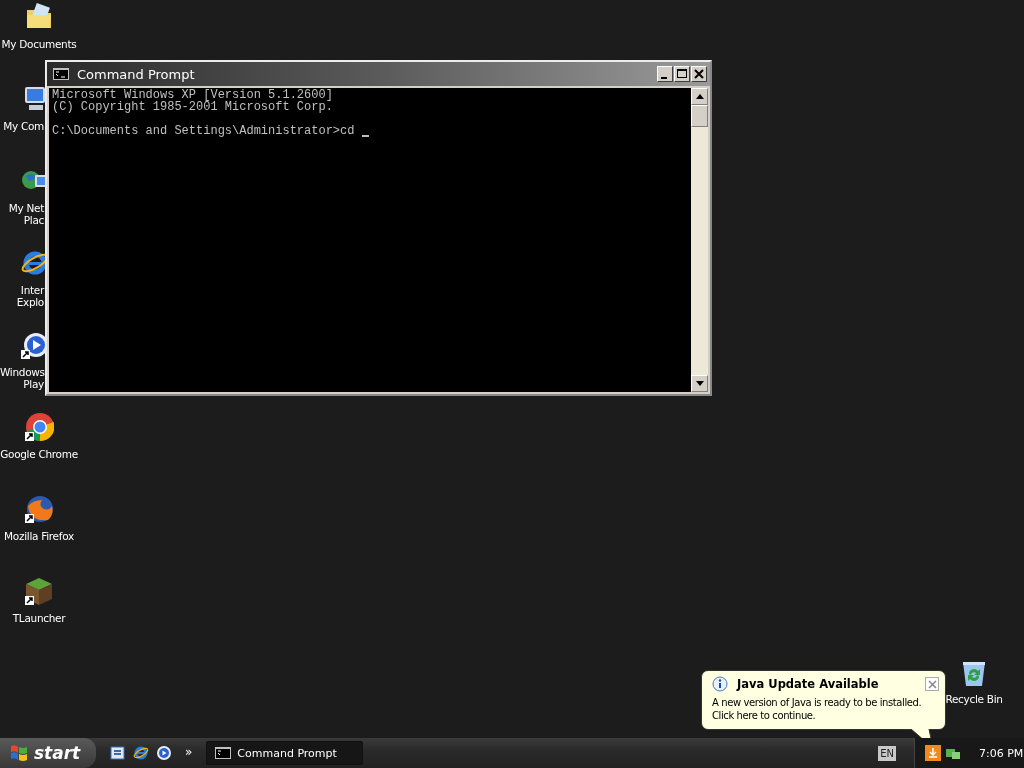 The height and width of the screenshot is (768, 1024). Describe the element at coordinates (193, 107) in the screenshot. I see `console-line: (C) Copyright 1985-2001 Microsoft Corp.` at that location.